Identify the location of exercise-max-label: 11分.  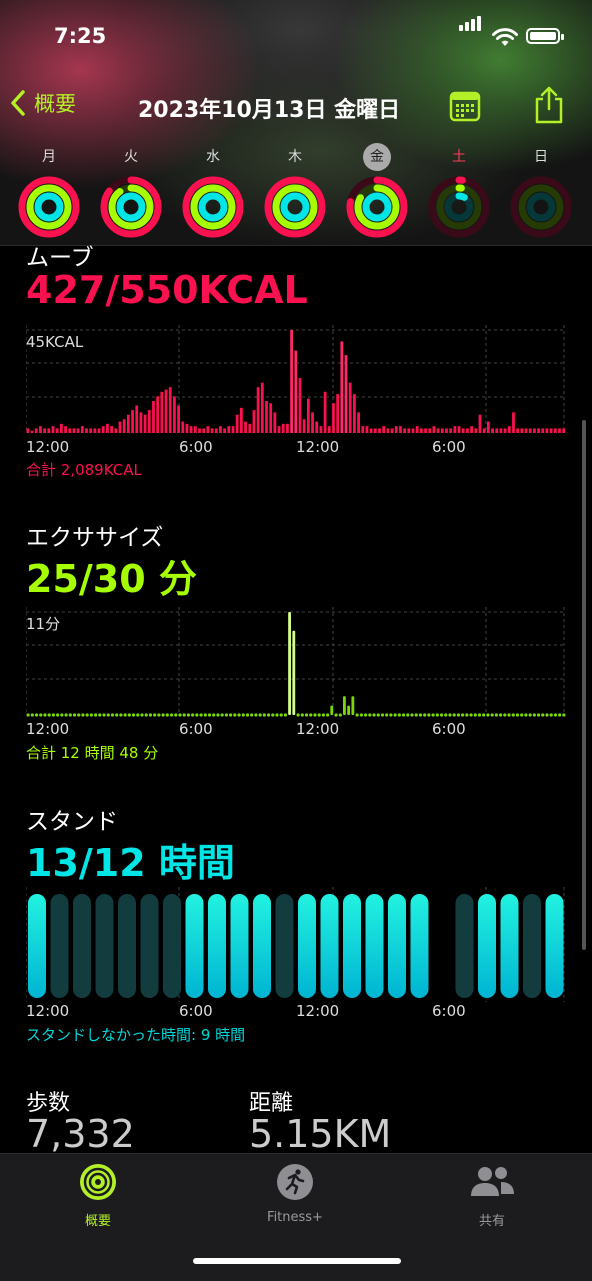
(43, 624).